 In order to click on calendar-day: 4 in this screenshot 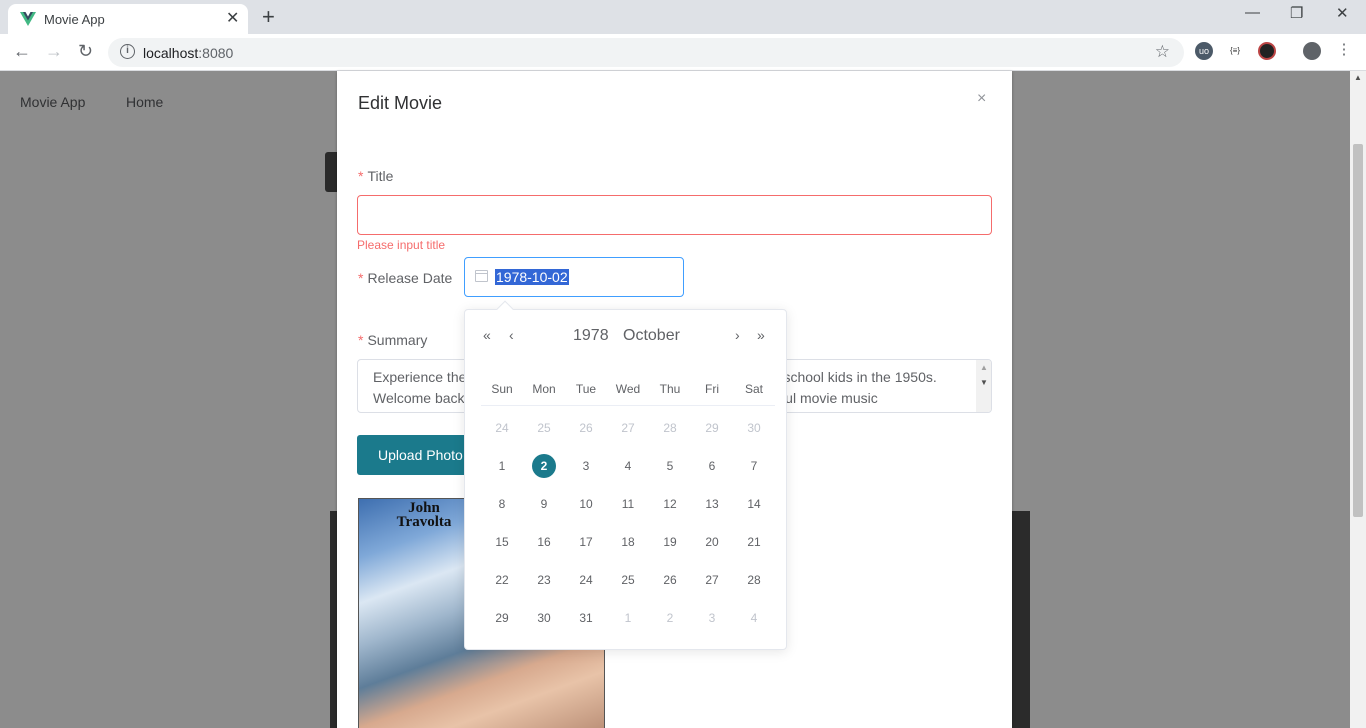, I will do `click(628, 466)`.